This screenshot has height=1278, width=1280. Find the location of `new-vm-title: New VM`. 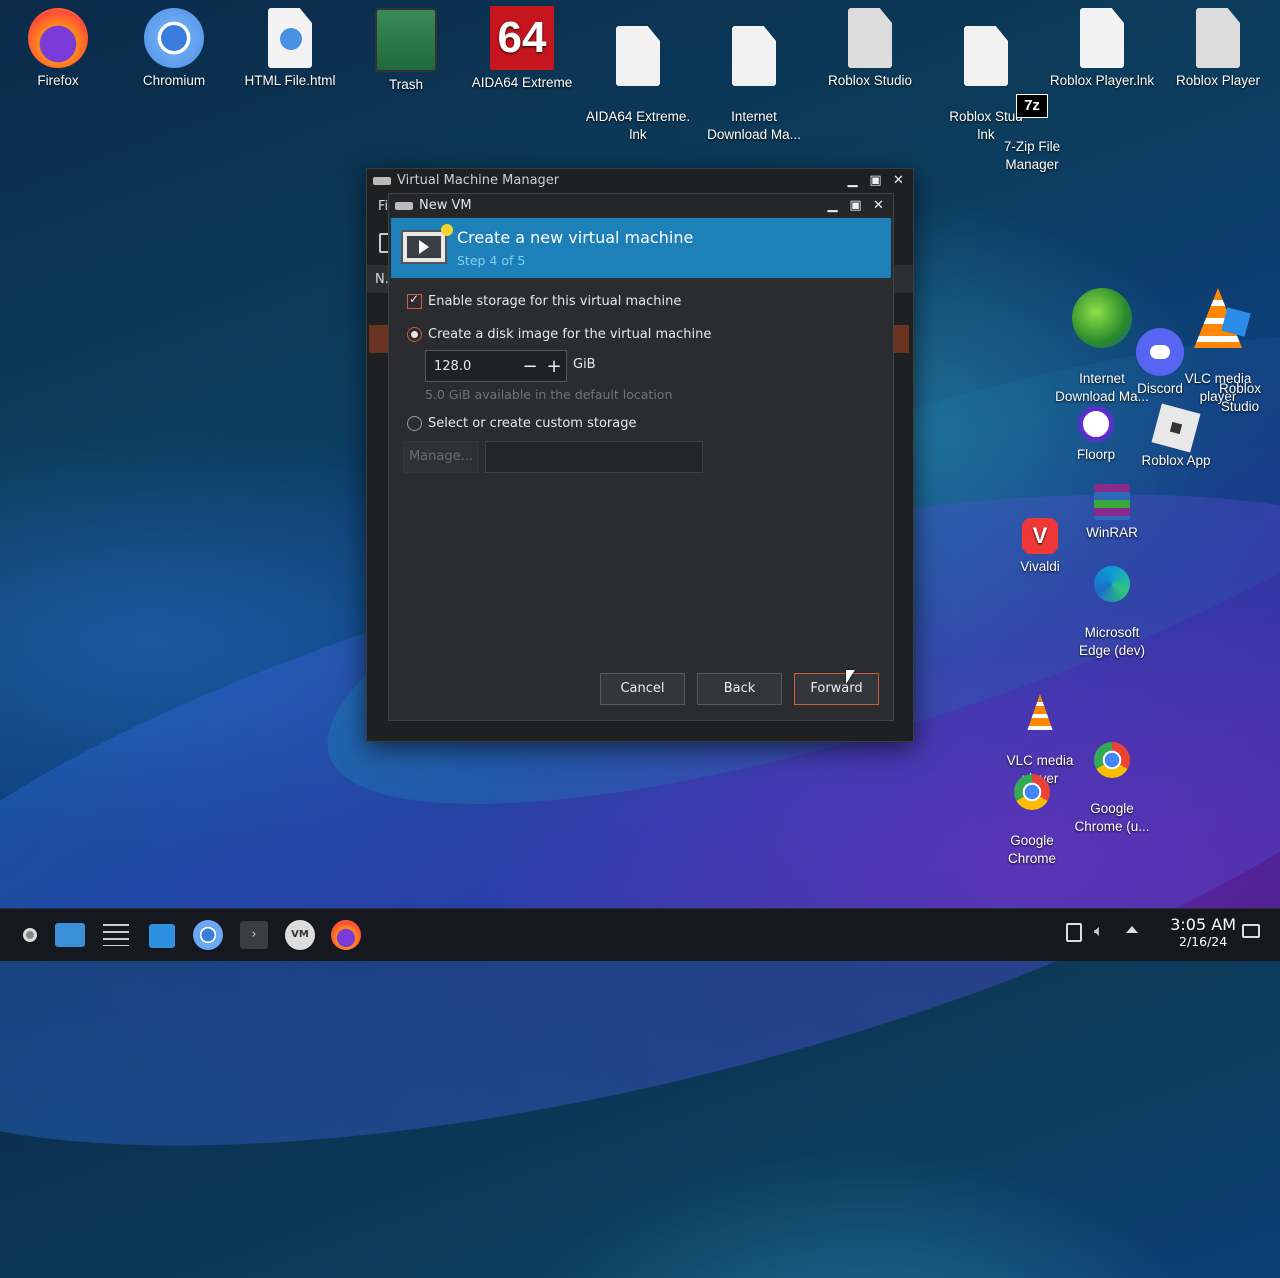

new-vm-title: New VM is located at coordinates (445, 205).